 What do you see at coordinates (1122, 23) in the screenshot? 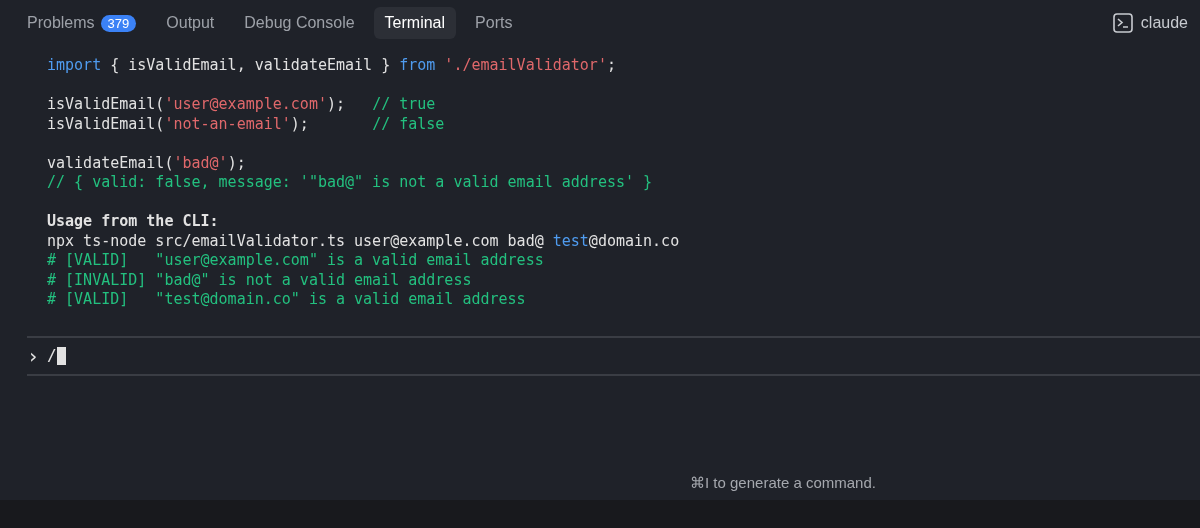
I see `terminal-icon` at bounding box center [1122, 23].